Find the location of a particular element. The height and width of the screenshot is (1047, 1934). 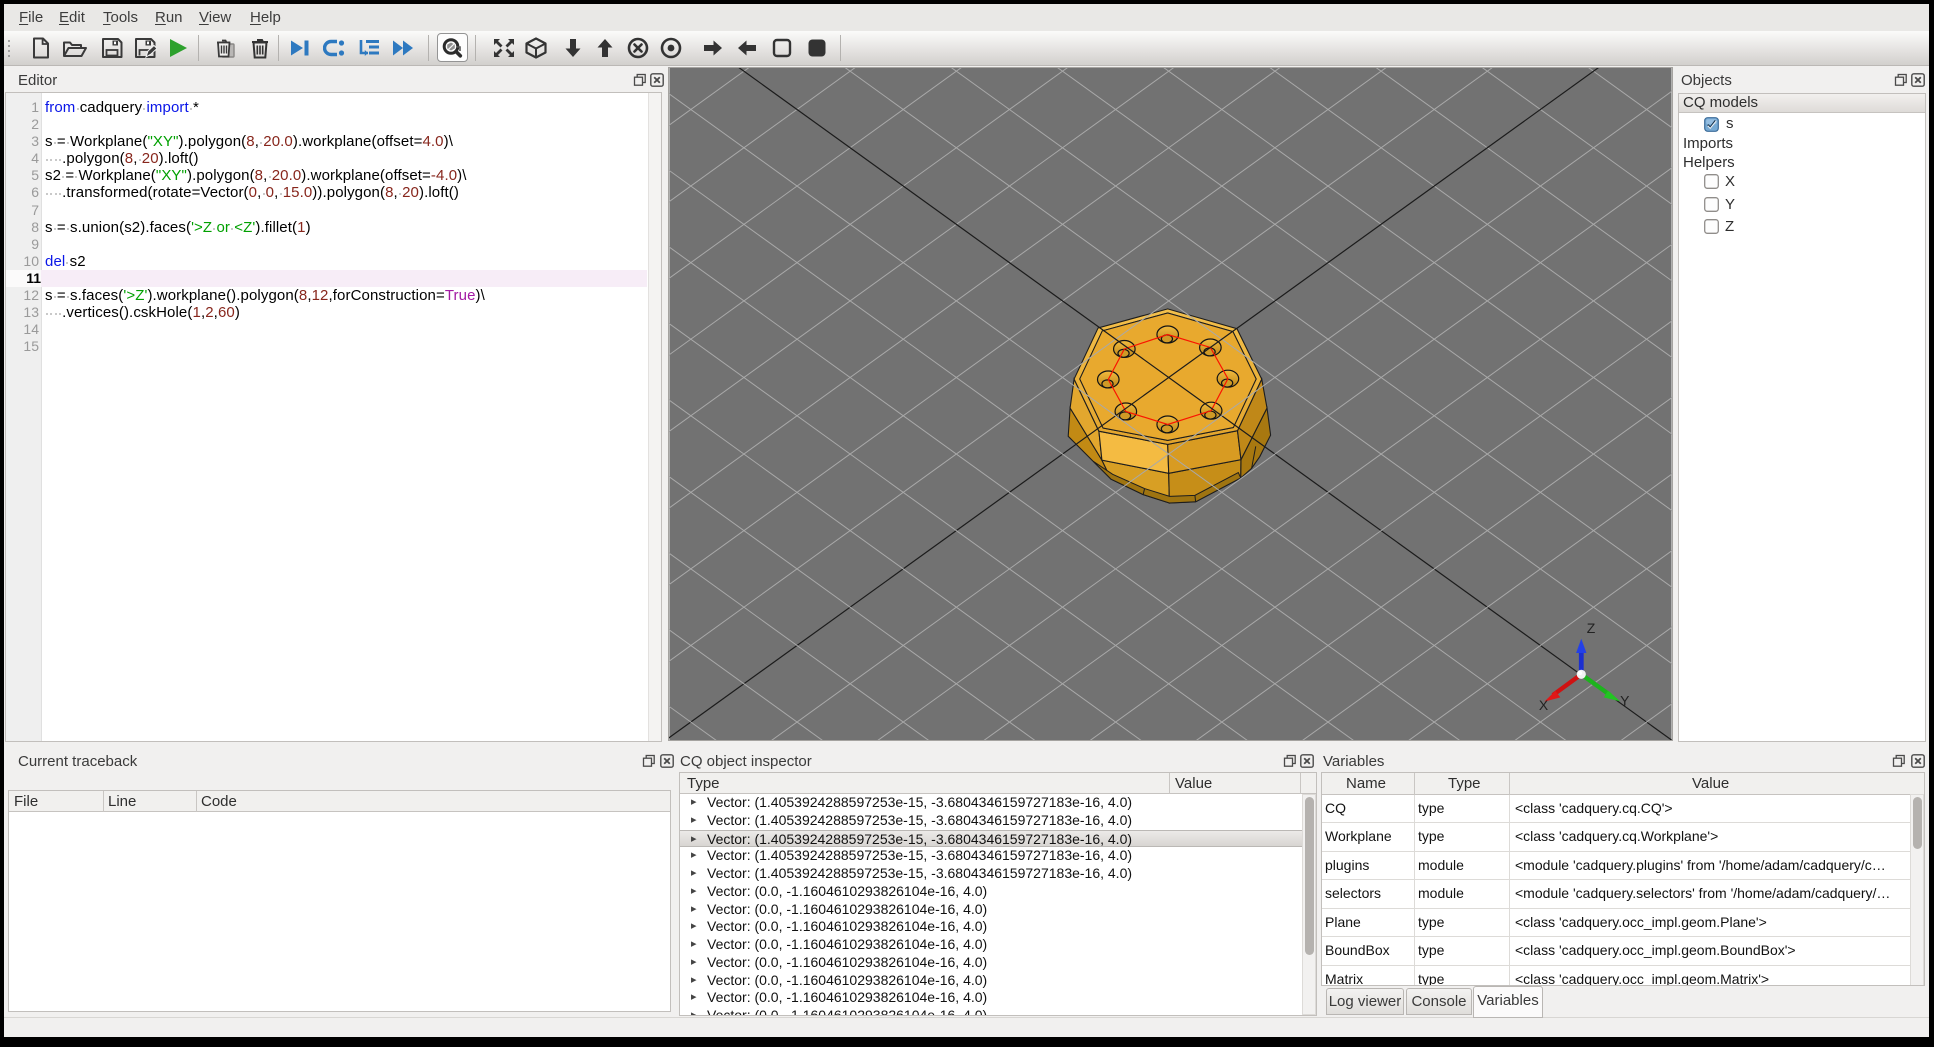

svg-text: Y is located at coordinates (1624, 701).